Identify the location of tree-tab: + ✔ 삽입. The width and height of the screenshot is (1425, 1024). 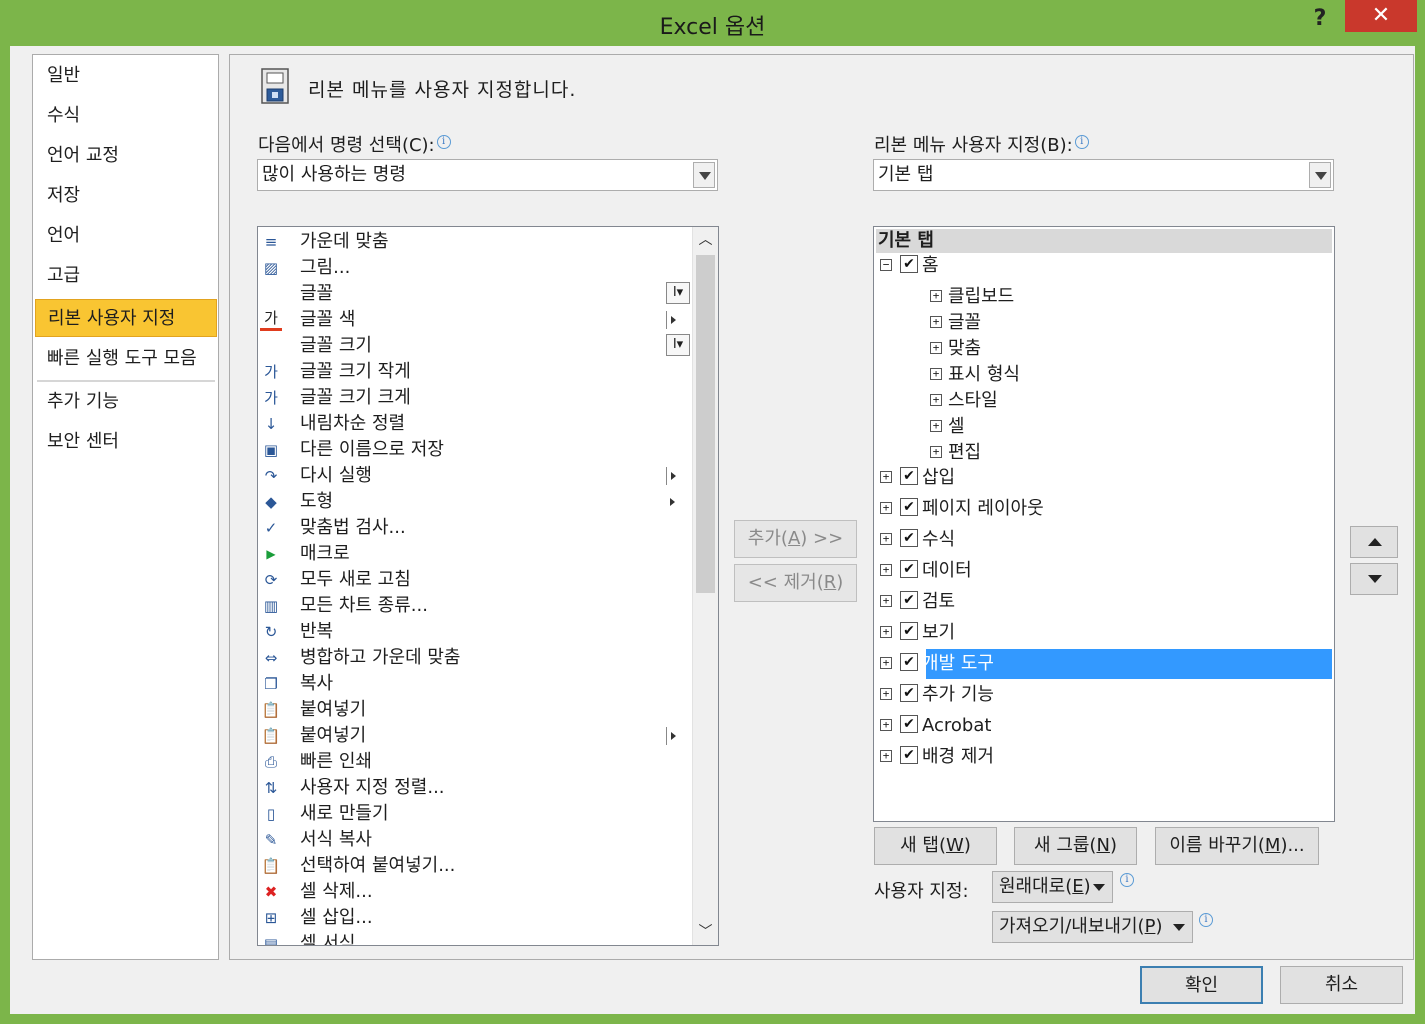
(1103, 478).